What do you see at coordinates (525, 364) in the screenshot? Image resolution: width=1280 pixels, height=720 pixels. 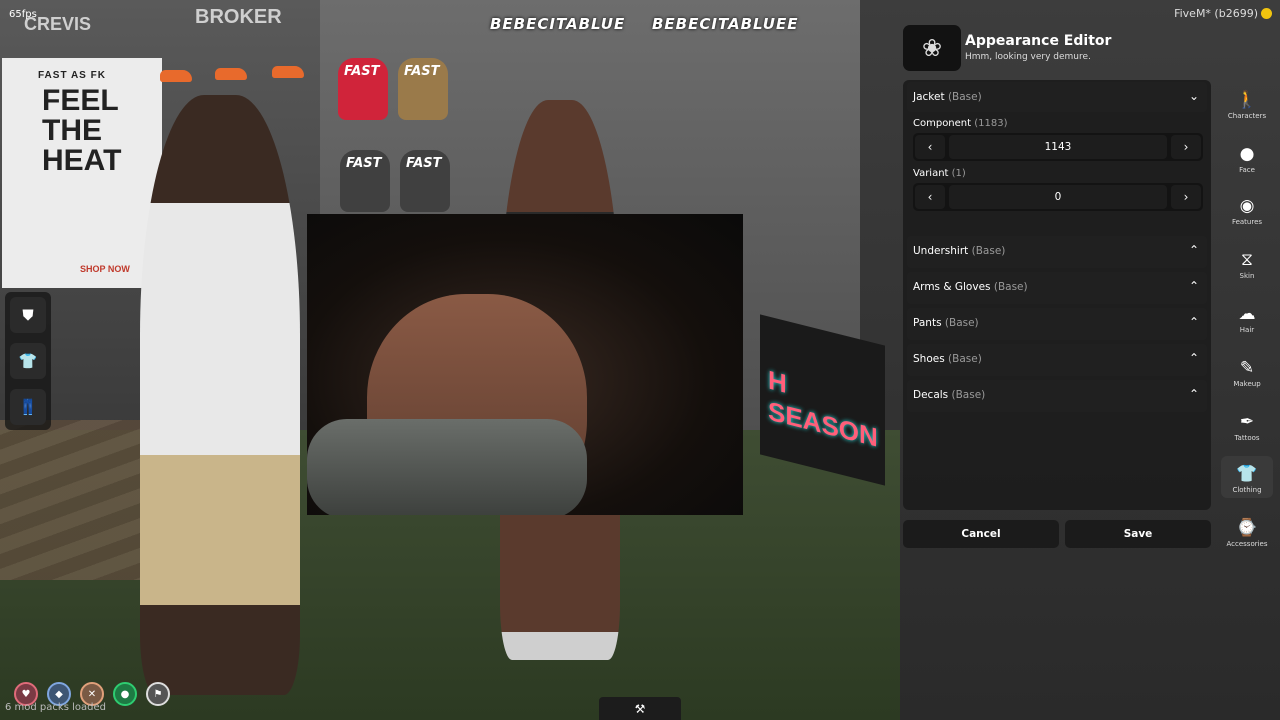 I see `streamer-webcam-overlay` at bounding box center [525, 364].